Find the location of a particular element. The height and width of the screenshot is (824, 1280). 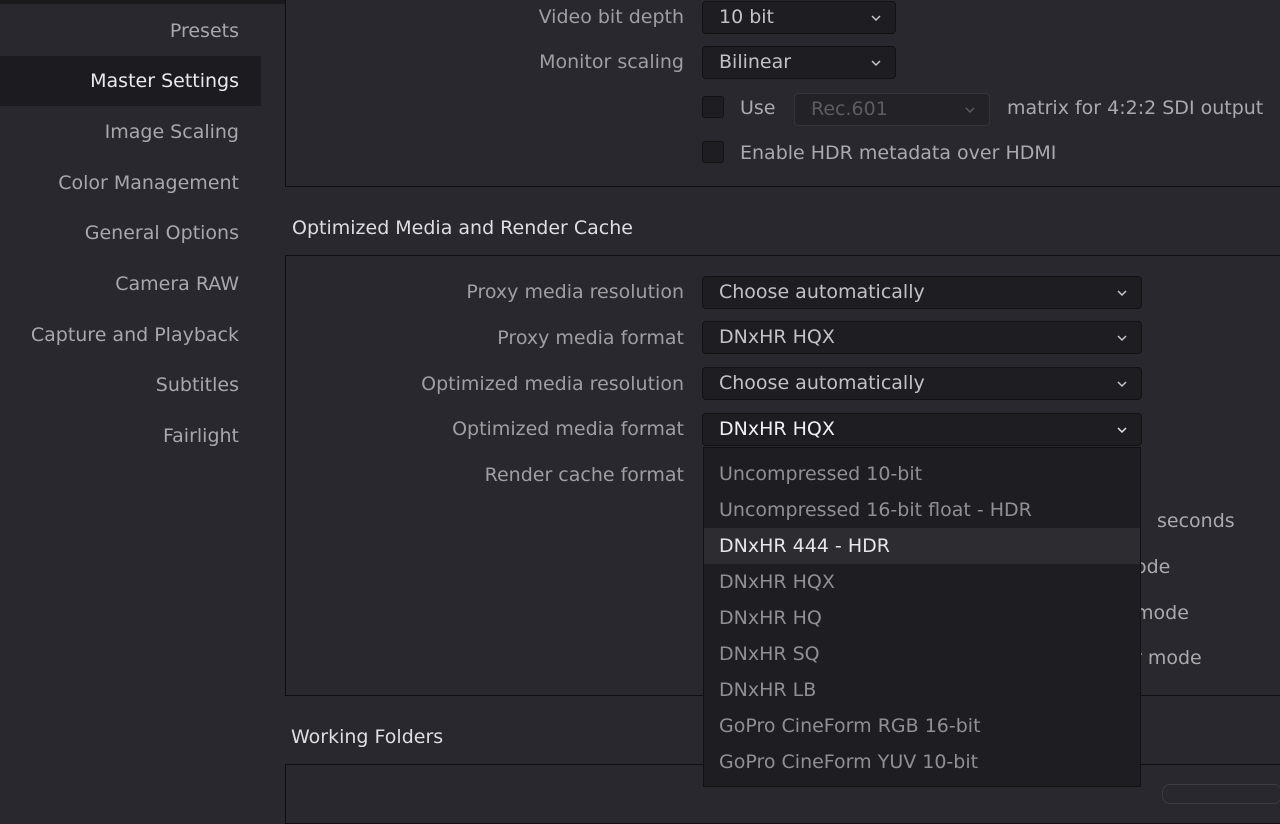

menu-option-dnxhr-hqx: DNxHR HQX is located at coordinates (922, 582).